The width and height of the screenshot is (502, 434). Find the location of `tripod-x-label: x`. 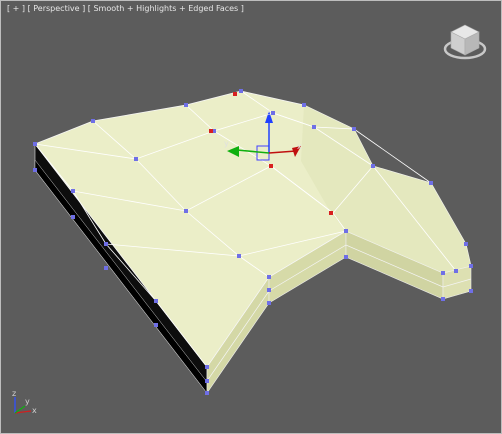

tripod-x-label: x is located at coordinates (34, 410).